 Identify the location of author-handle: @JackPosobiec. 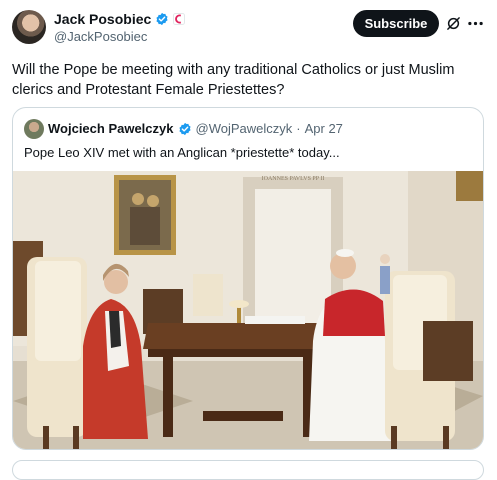
(119, 37).